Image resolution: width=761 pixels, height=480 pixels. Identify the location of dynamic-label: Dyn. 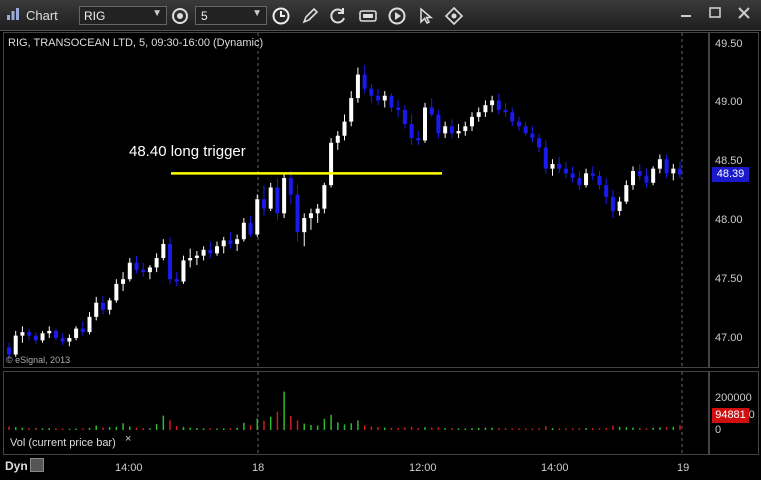
(16, 466).